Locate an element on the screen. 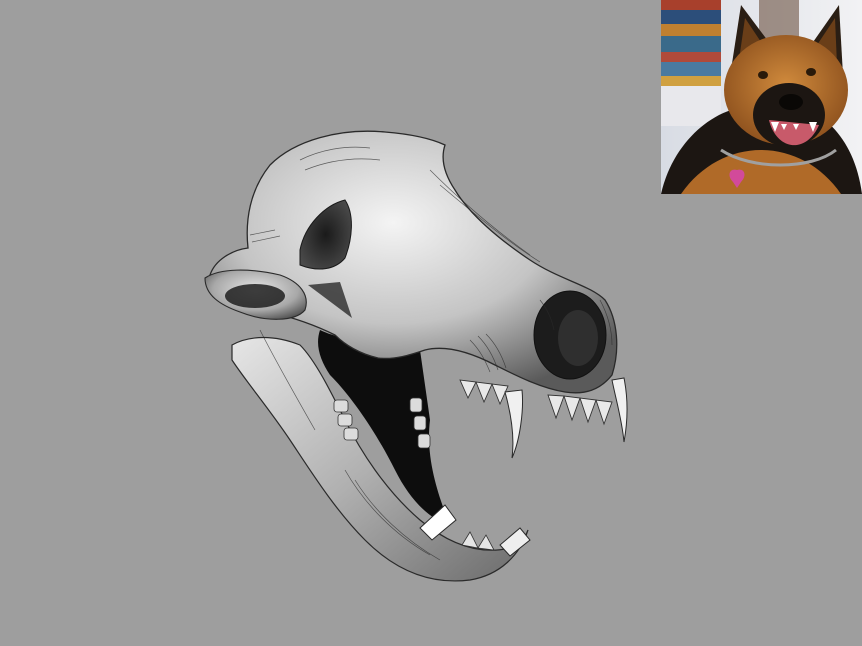 The height and width of the screenshot is (646, 862). reference-dog-photo is located at coordinates (761, 97).